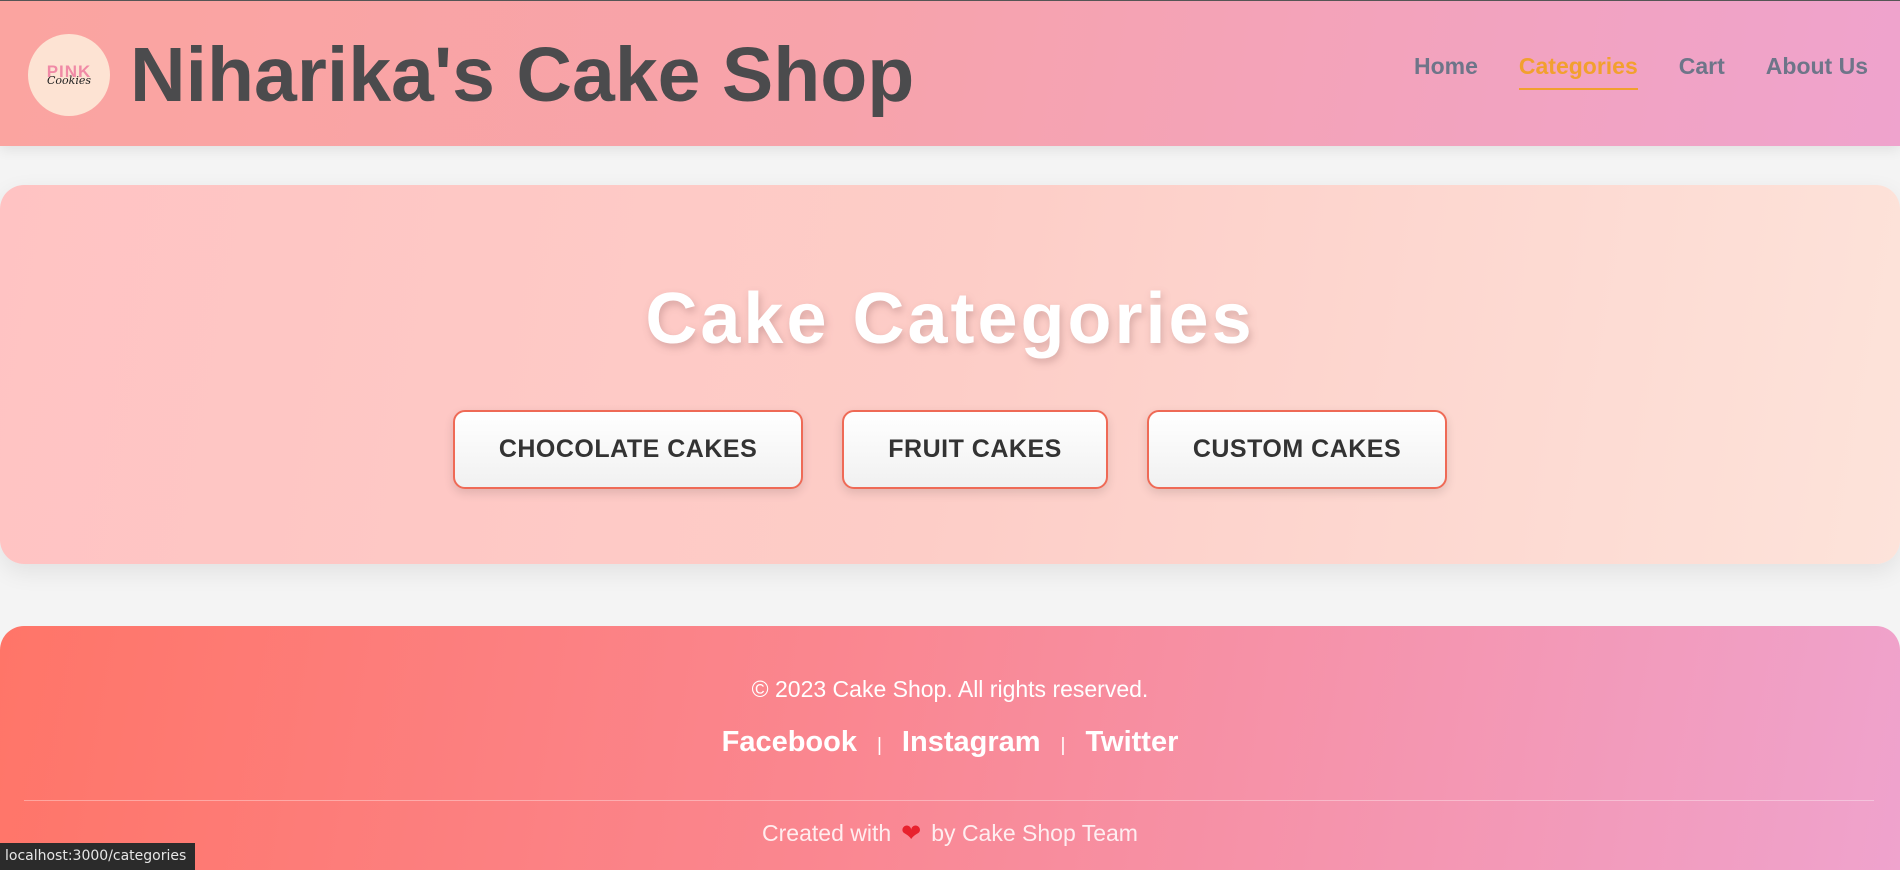 The width and height of the screenshot is (1900, 870). Describe the element at coordinates (950, 689) in the screenshot. I see `copyright-text: © 2023 Cake Shop. All rights reserved.` at that location.